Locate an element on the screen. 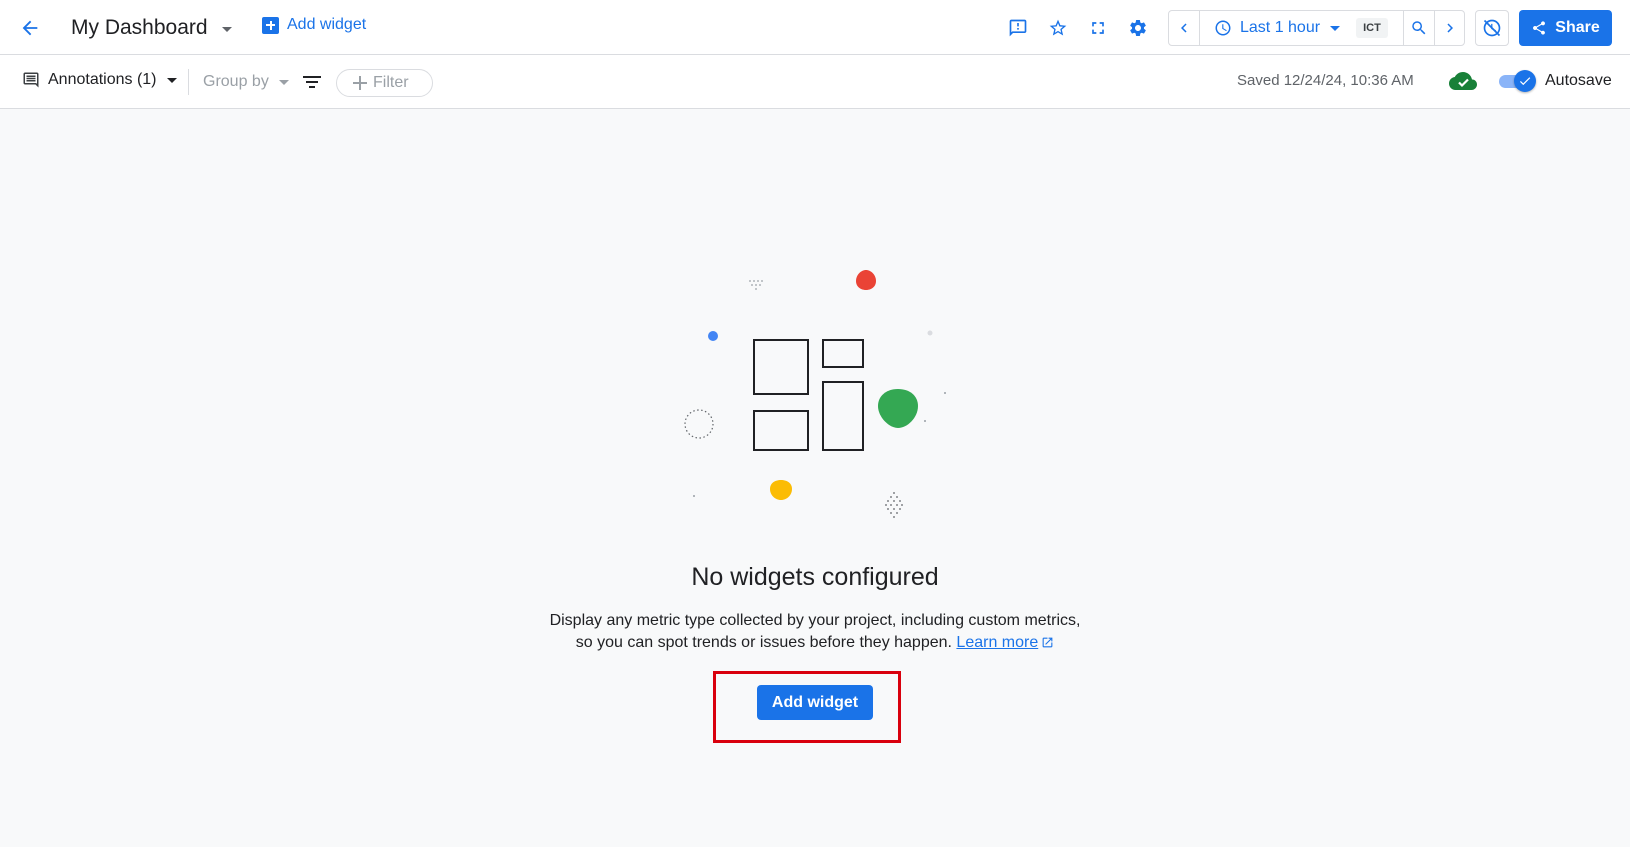 The width and height of the screenshot is (1630, 847). next-time-button is located at coordinates (1449, 28).